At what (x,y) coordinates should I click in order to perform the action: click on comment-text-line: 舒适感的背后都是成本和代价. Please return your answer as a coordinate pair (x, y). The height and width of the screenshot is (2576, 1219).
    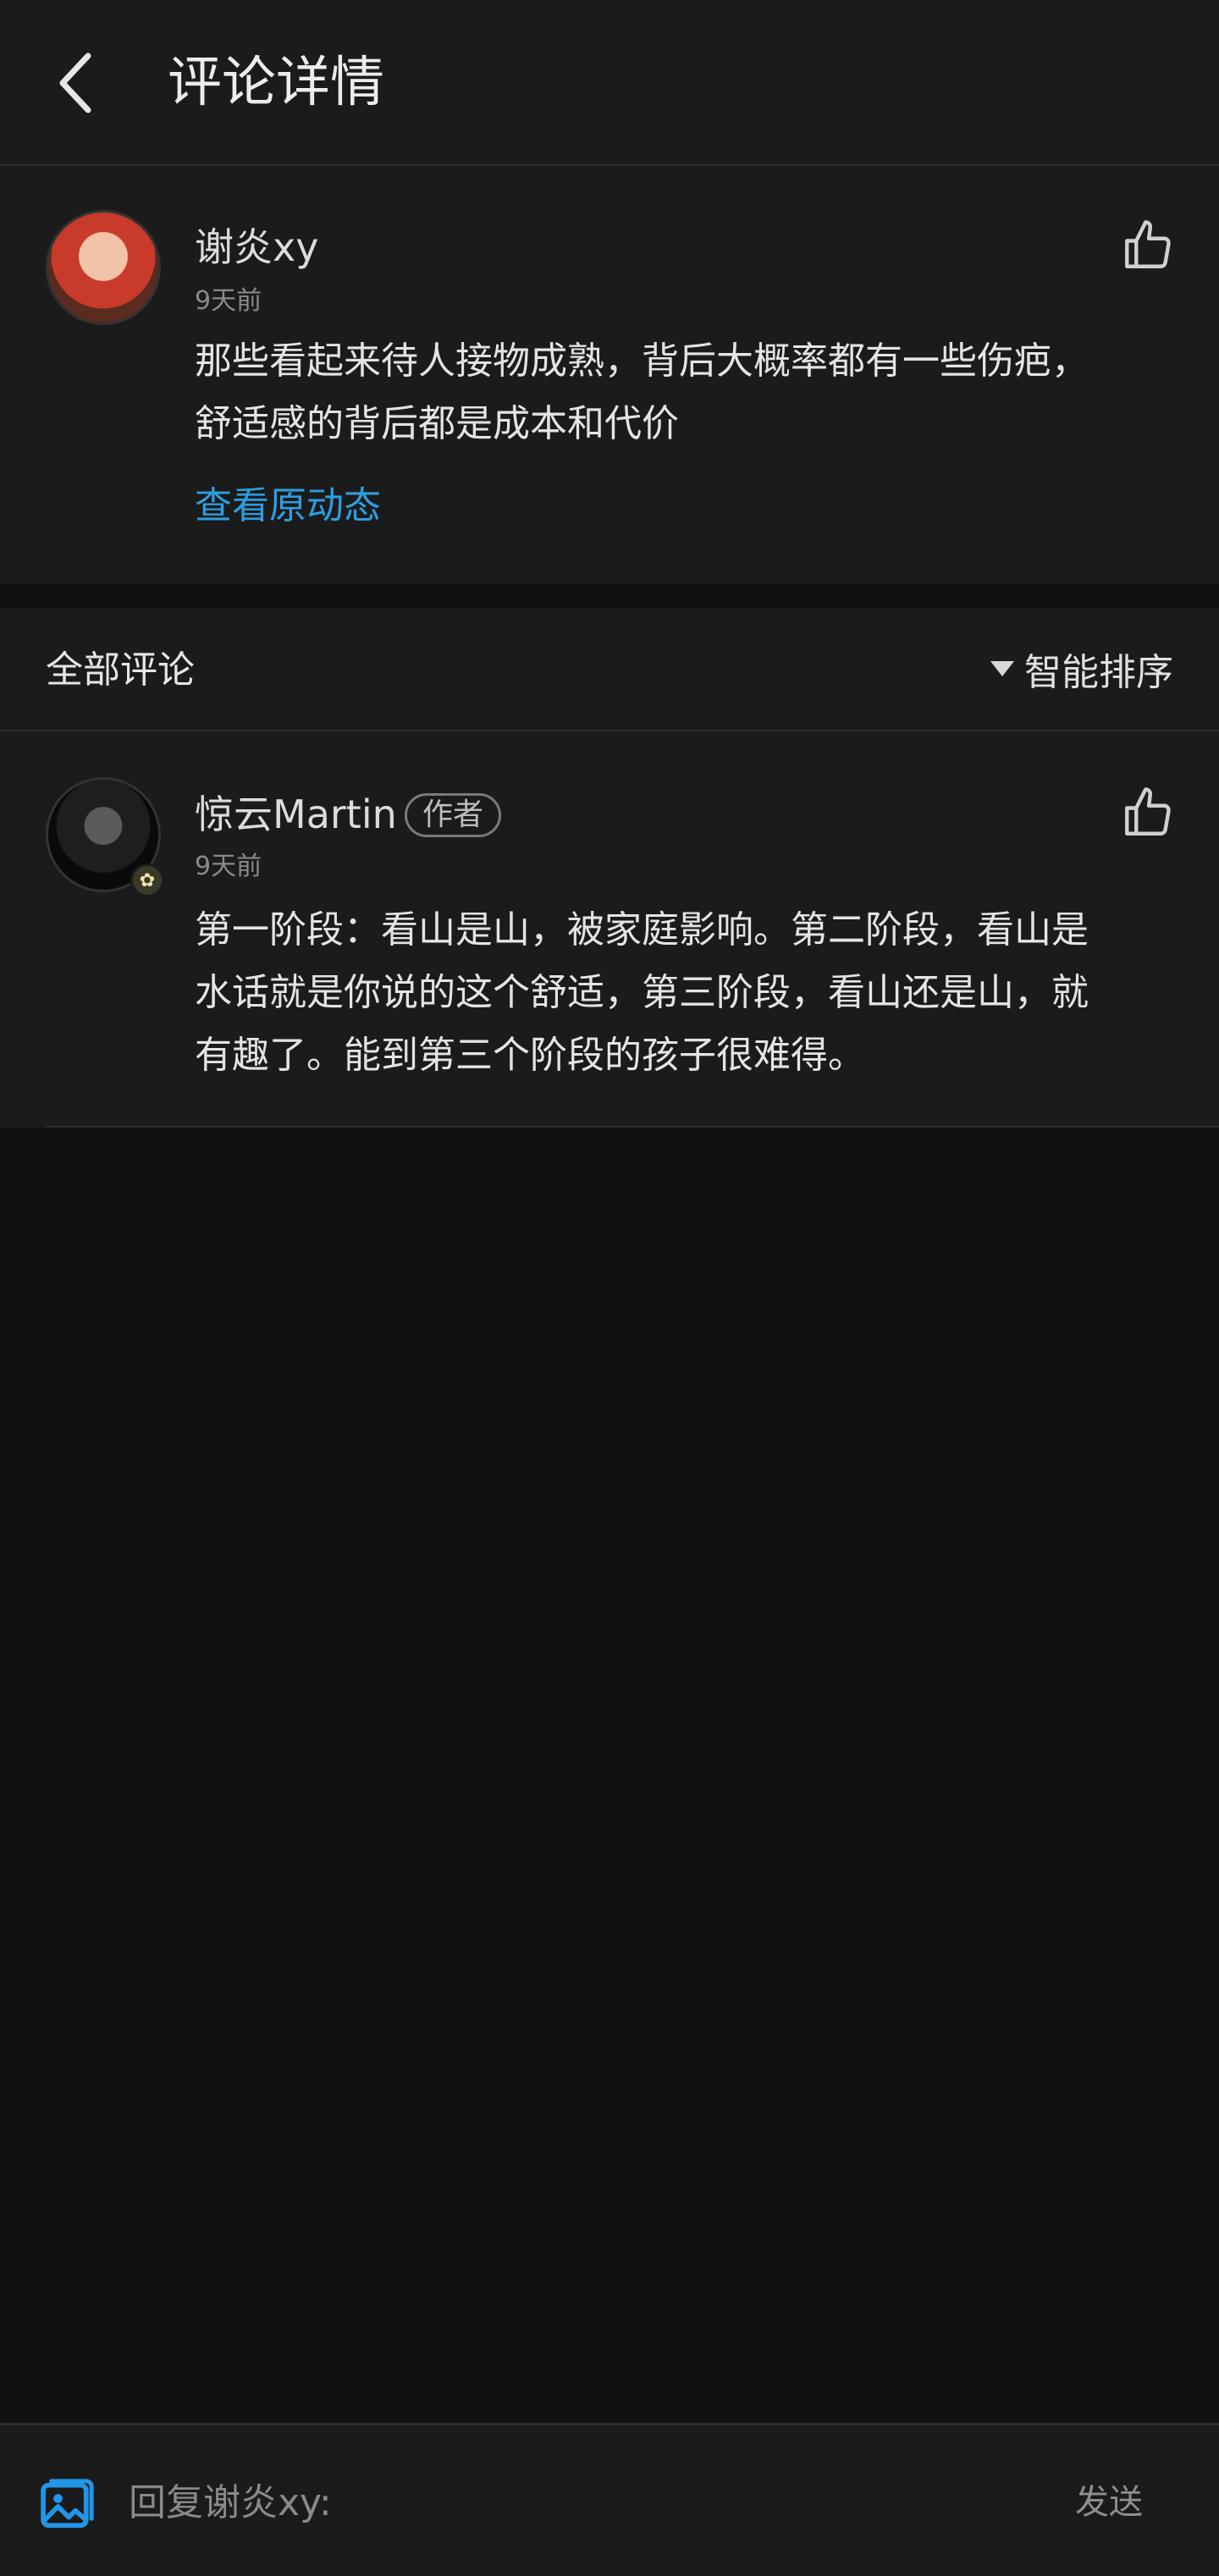
    Looking at the image, I should click on (437, 424).